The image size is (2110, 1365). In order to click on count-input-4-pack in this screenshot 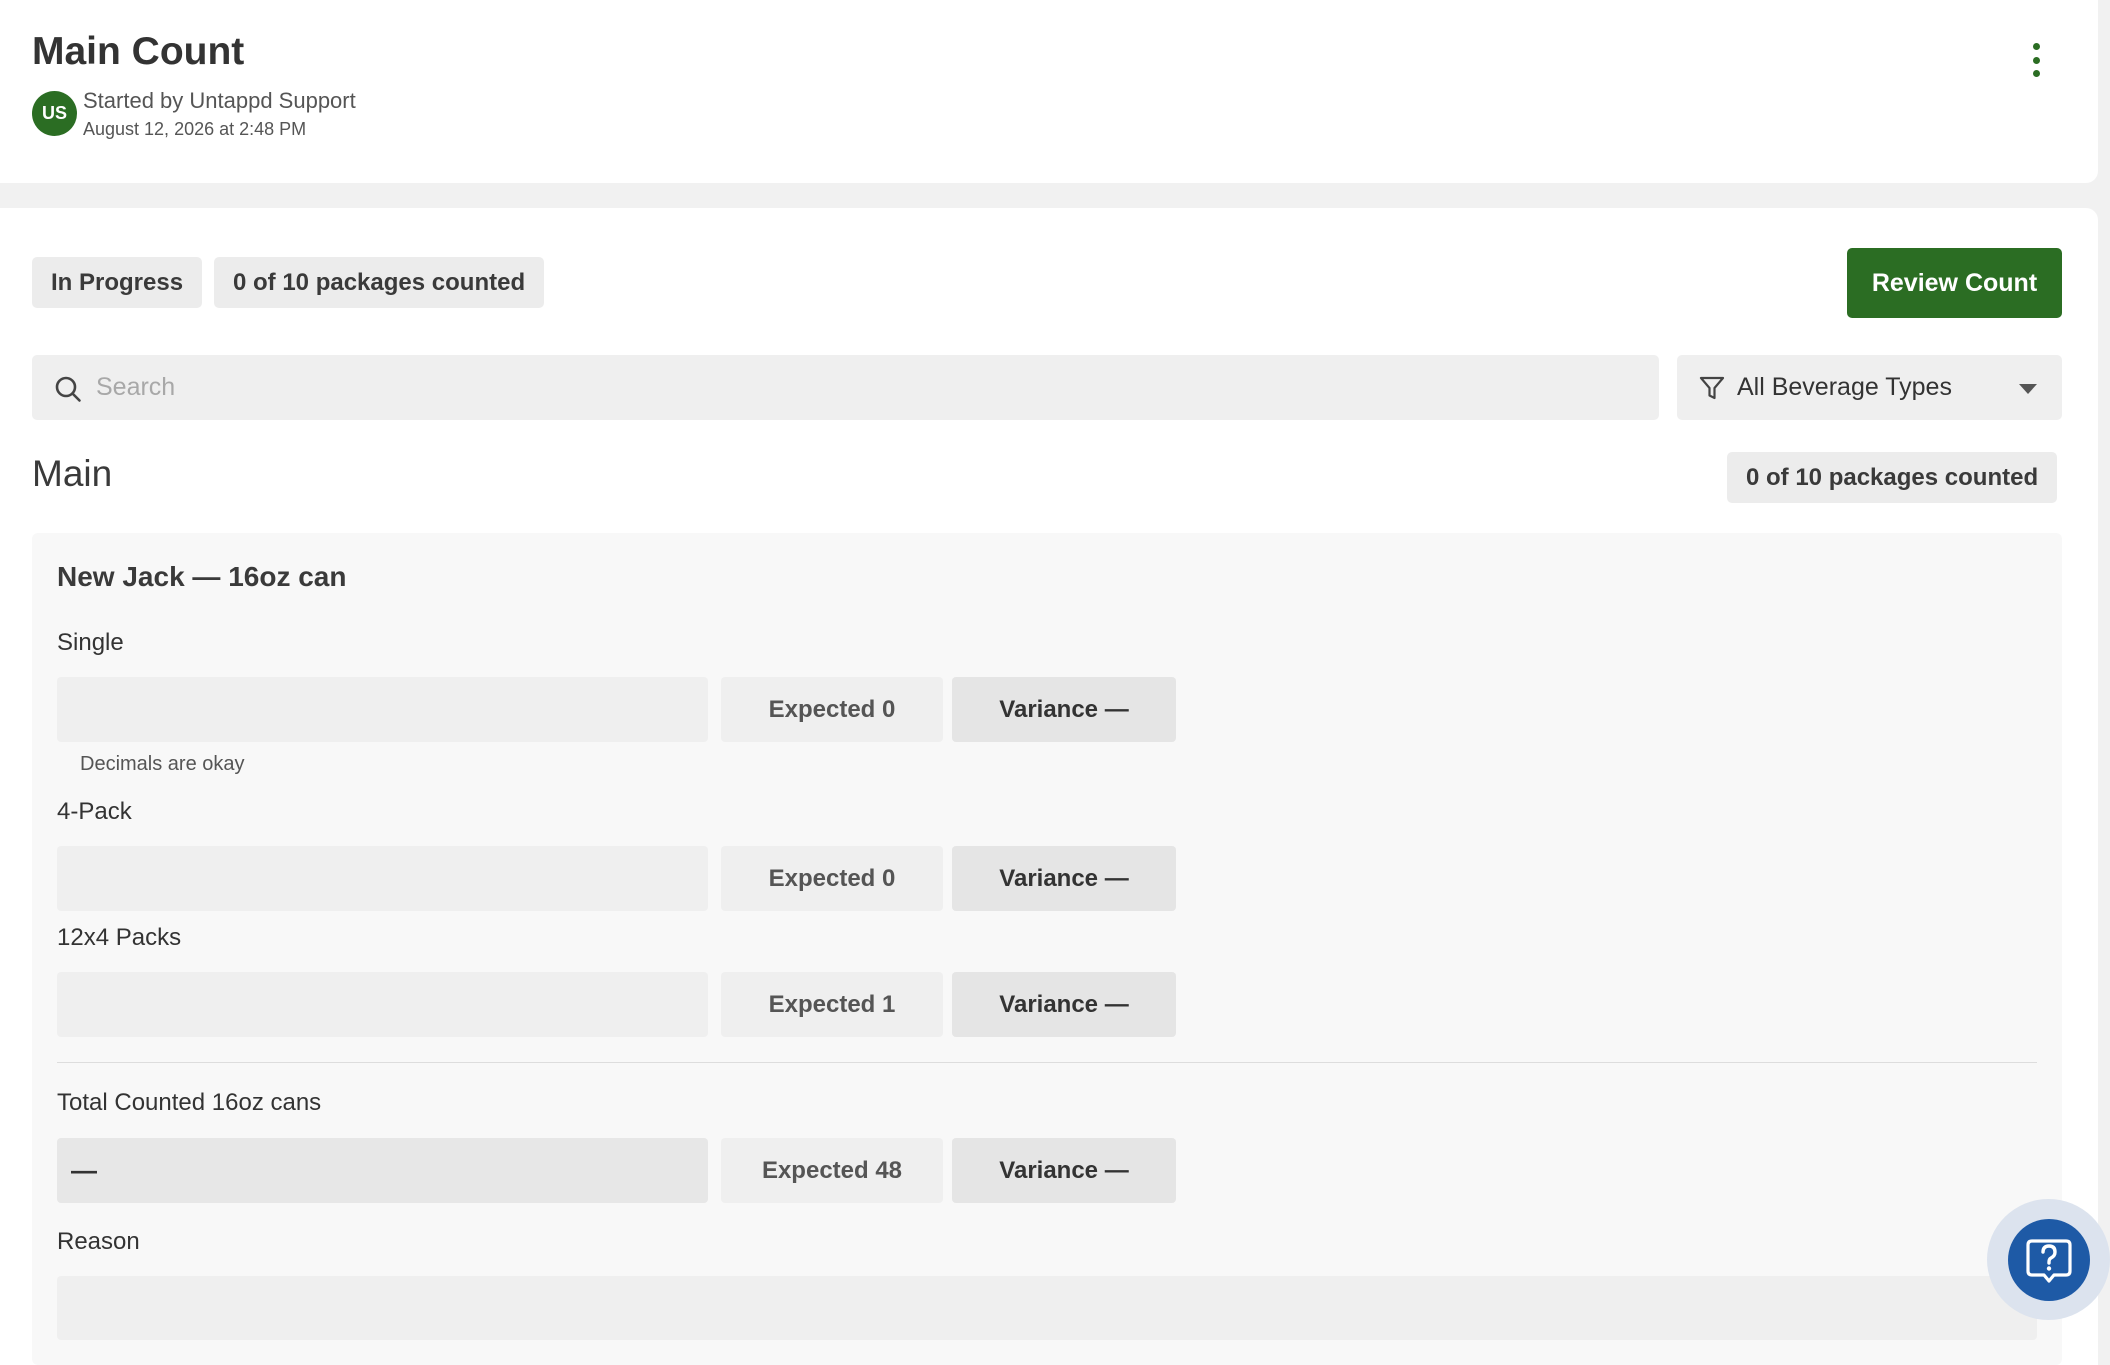, I will do `click(382, 878)`.